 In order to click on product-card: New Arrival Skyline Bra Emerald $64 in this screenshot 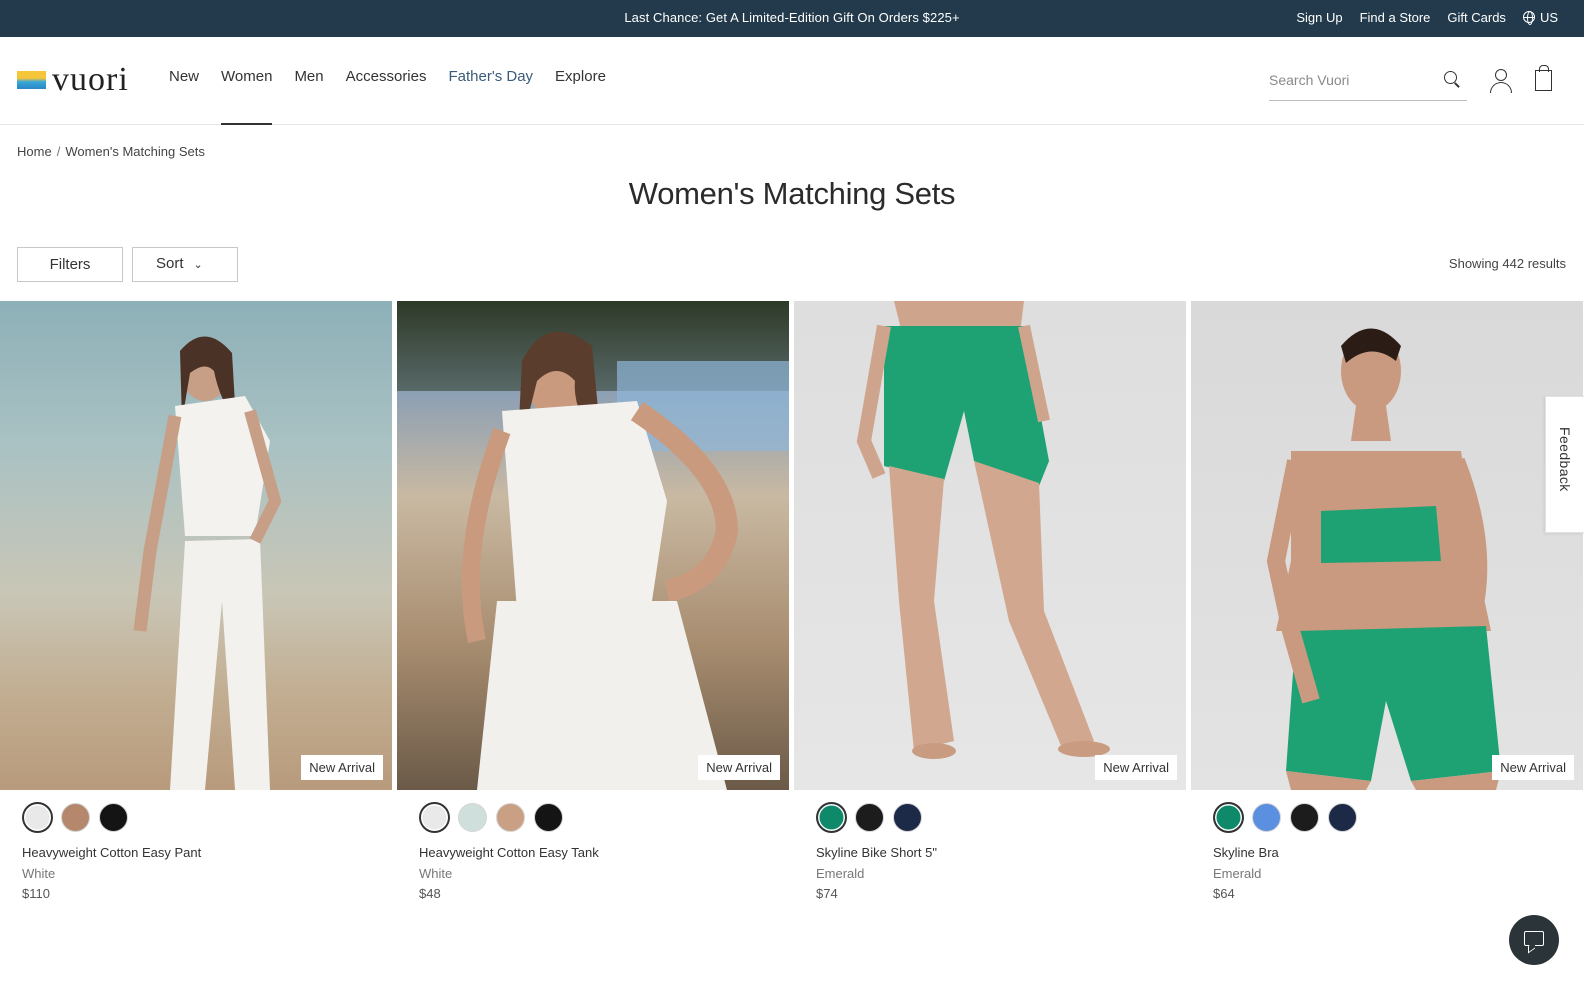, I will do `click(1387, 601)`.